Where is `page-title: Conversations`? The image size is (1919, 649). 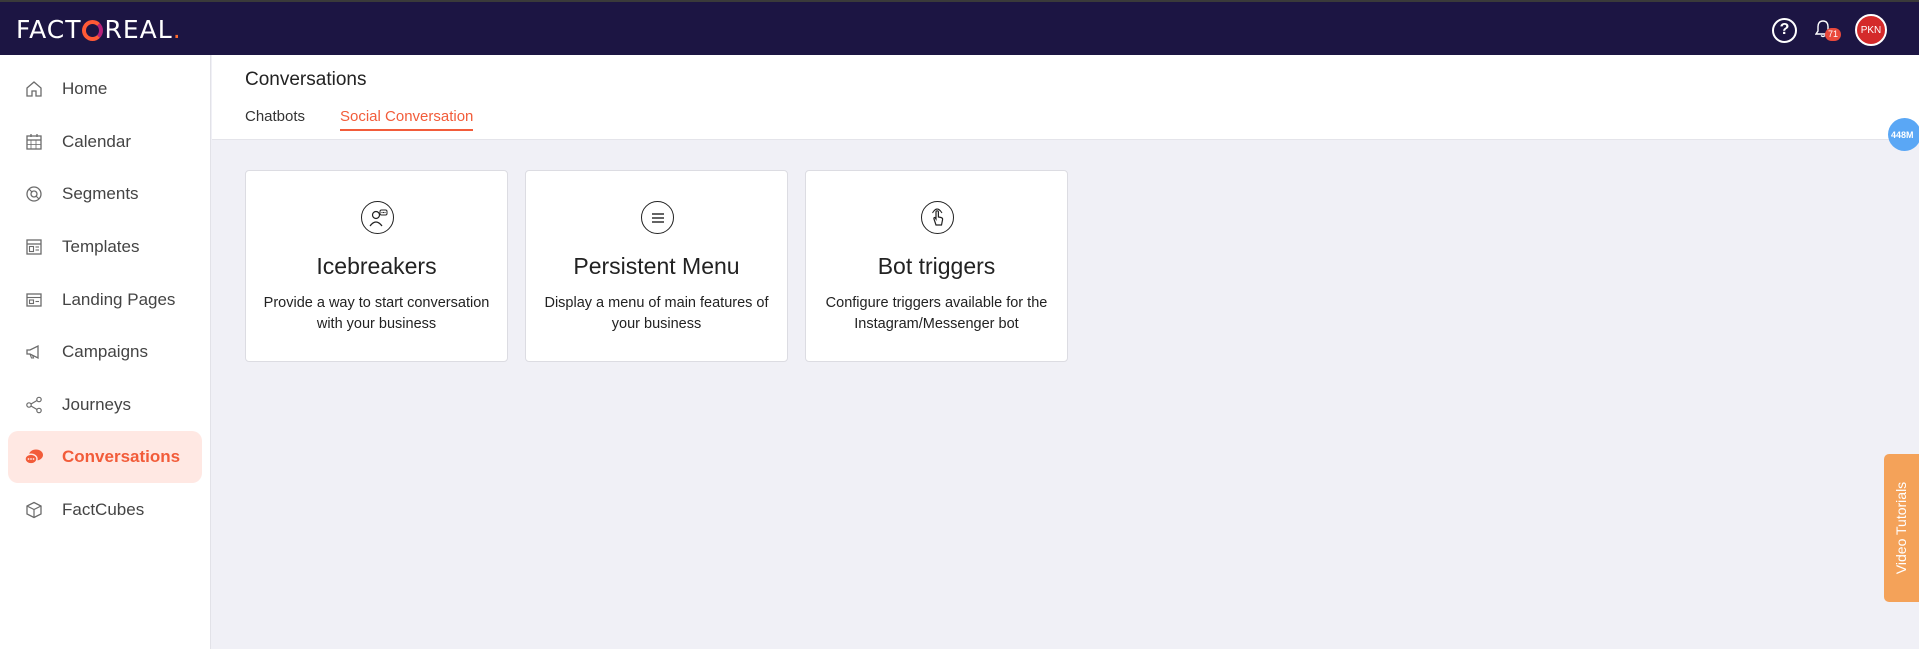
page-title: Conversations is located at coordinates (306, 79).